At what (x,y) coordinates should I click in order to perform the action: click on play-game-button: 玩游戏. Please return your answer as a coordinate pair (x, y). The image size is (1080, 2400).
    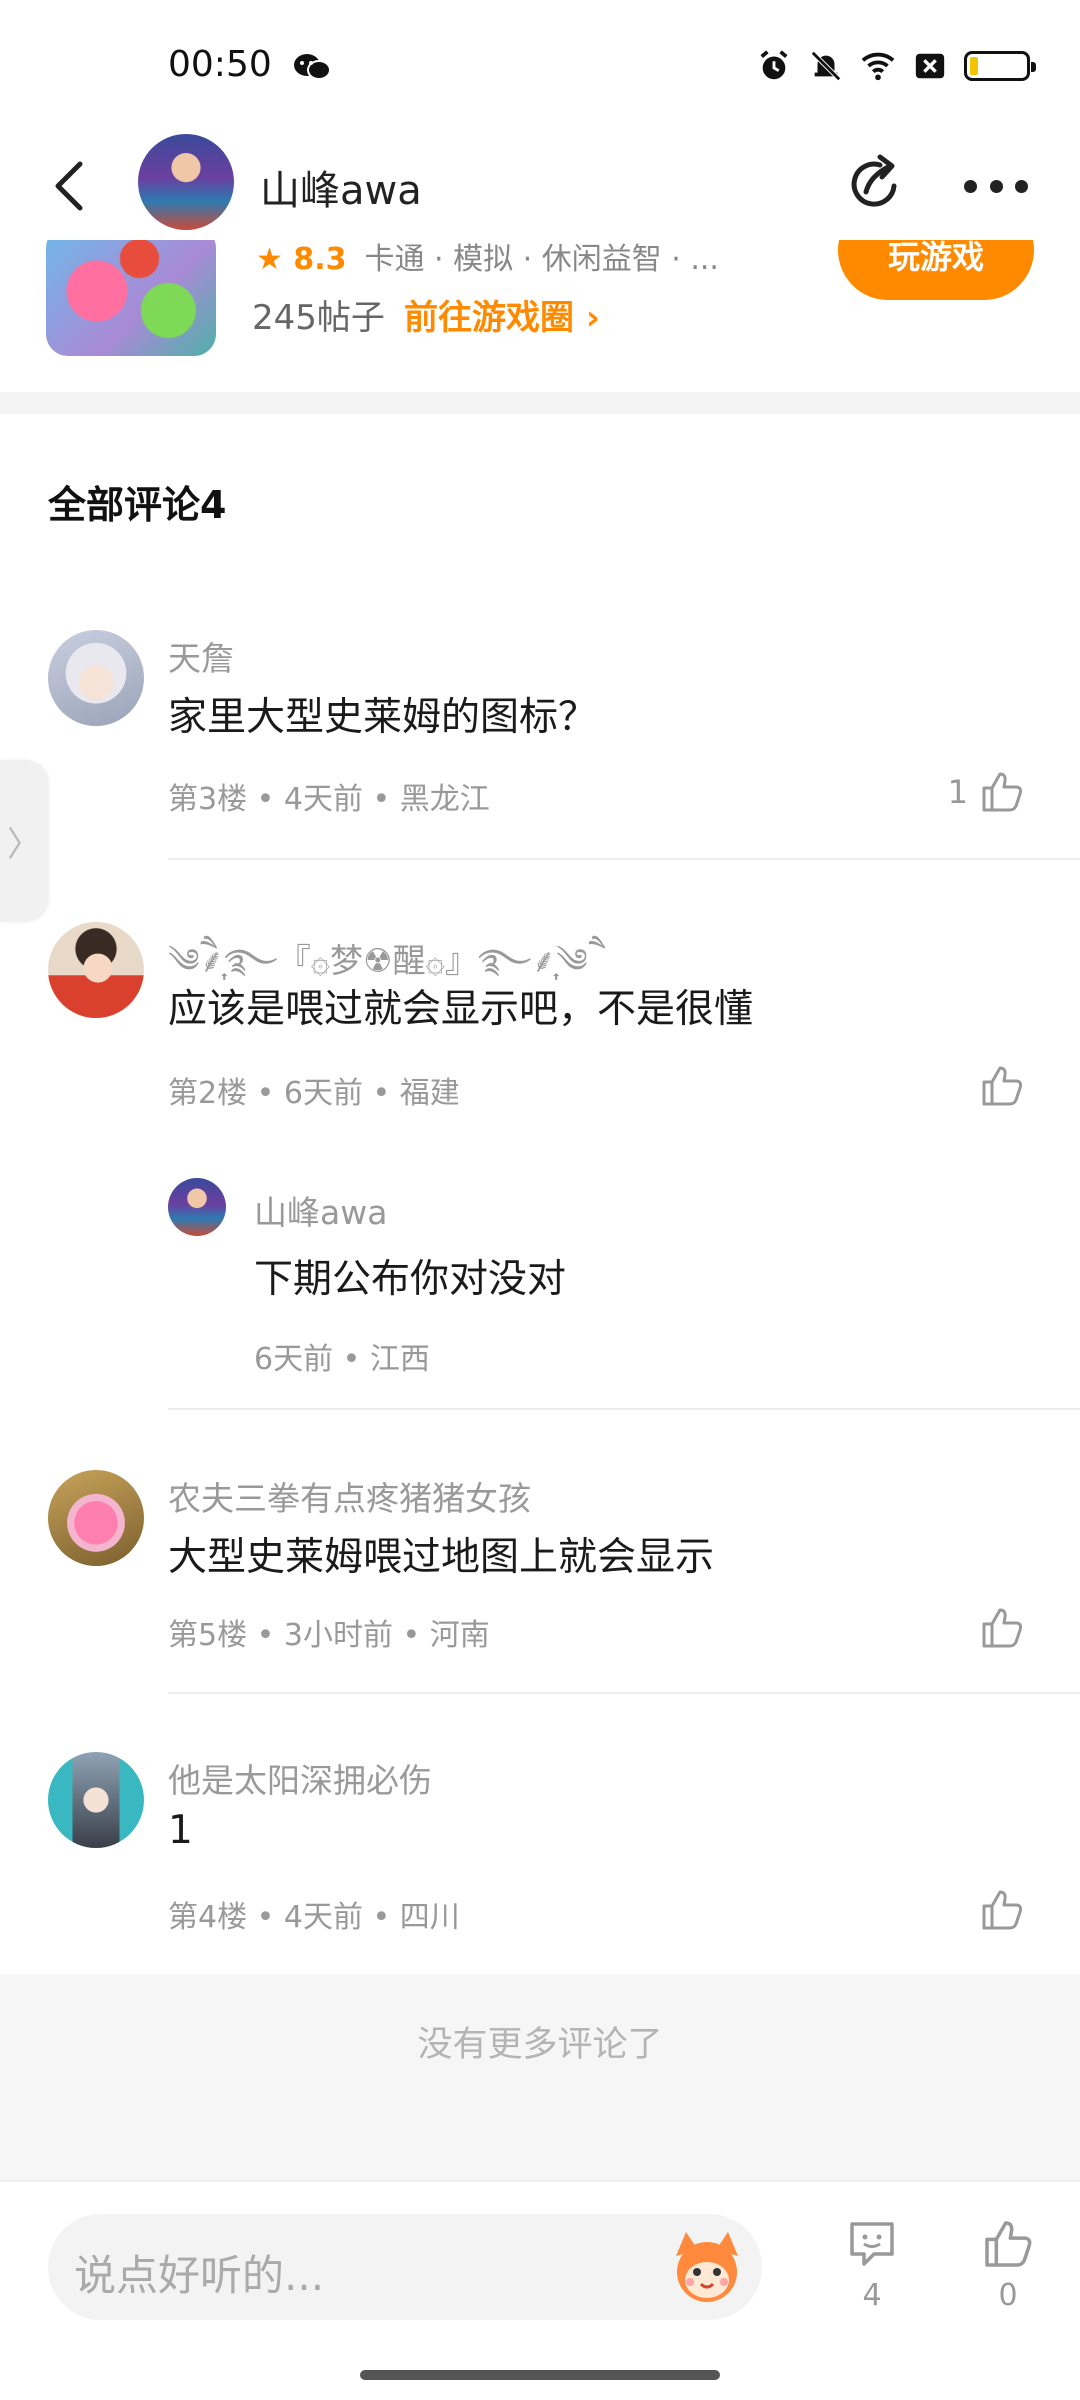
    Looking at the image, I should click on (936, 270).